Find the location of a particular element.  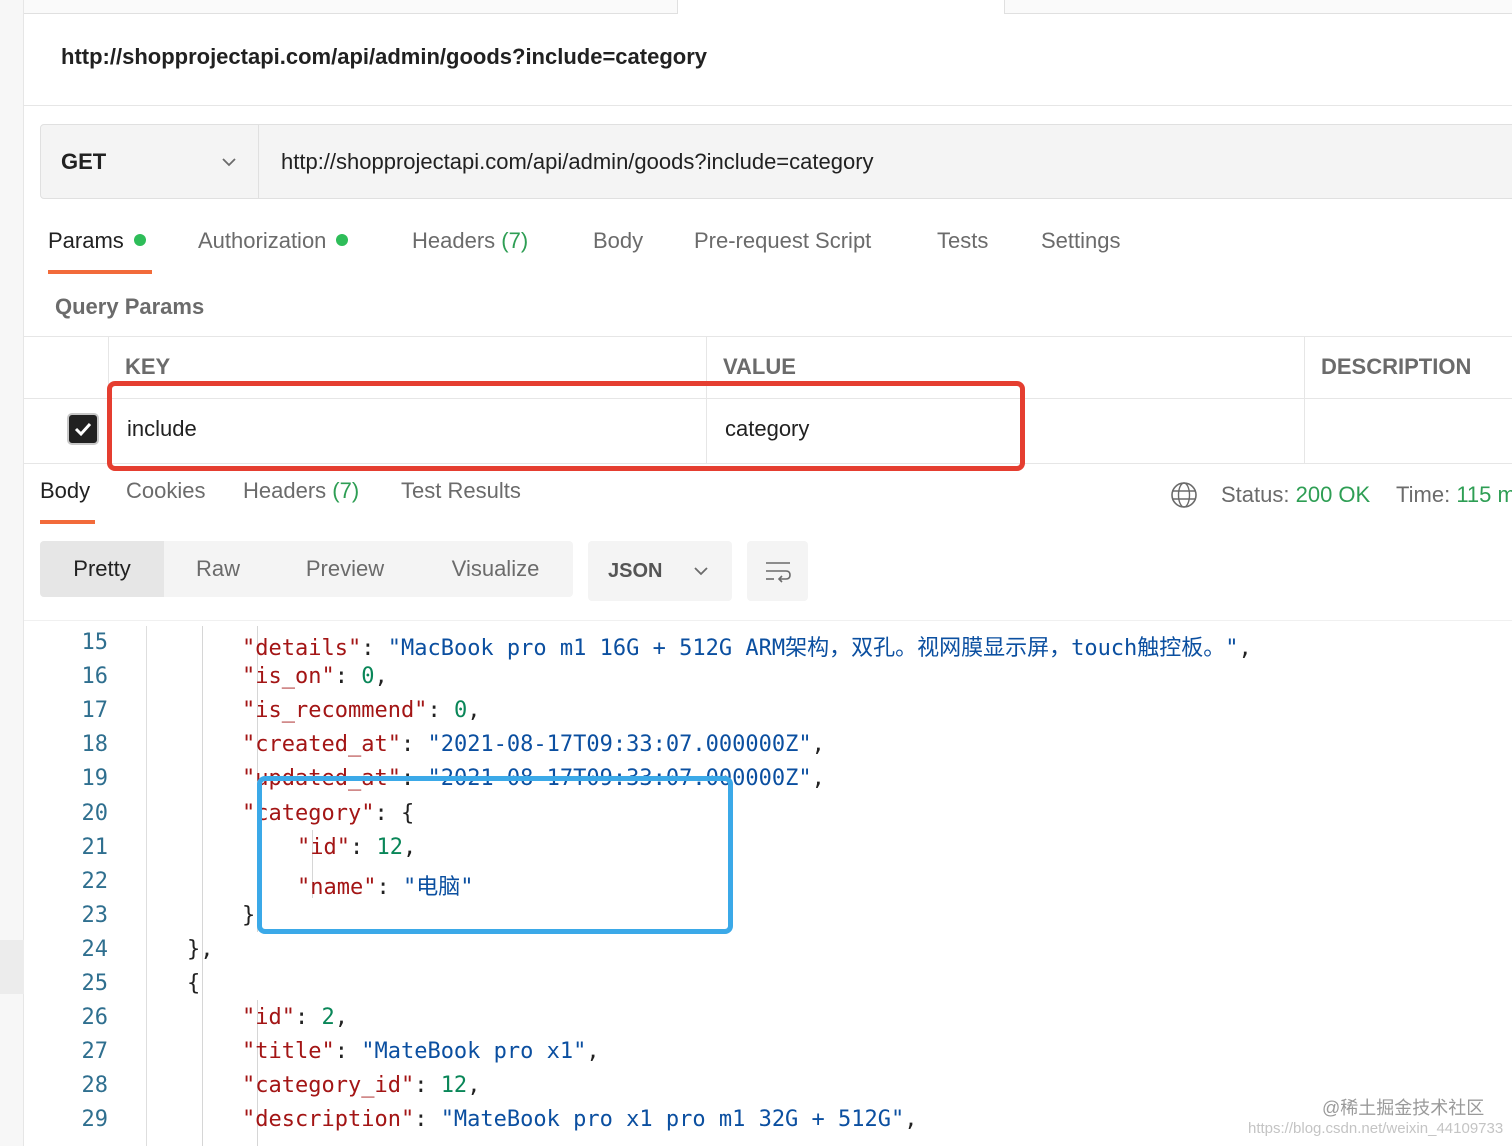

param-enabled-checkbox is located at coordinates (83, 429).